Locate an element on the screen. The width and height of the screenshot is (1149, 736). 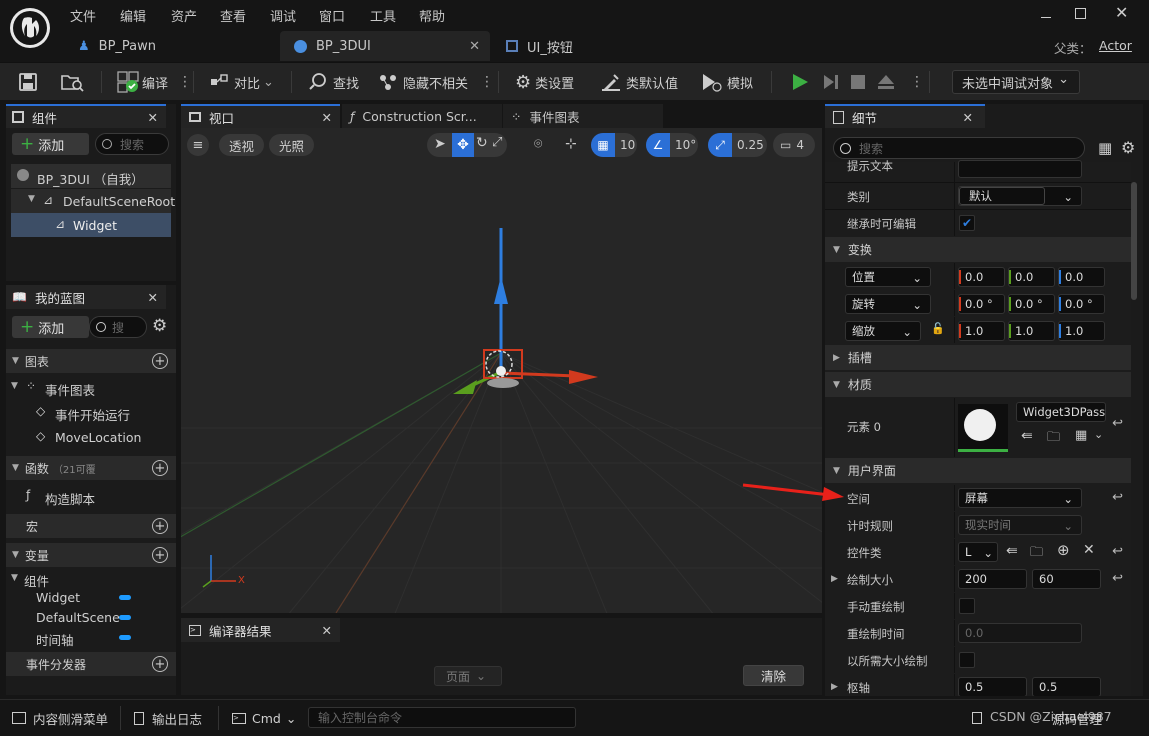
category-dropdown: 默认 ⌄ is located at coordinates (1020, 196).